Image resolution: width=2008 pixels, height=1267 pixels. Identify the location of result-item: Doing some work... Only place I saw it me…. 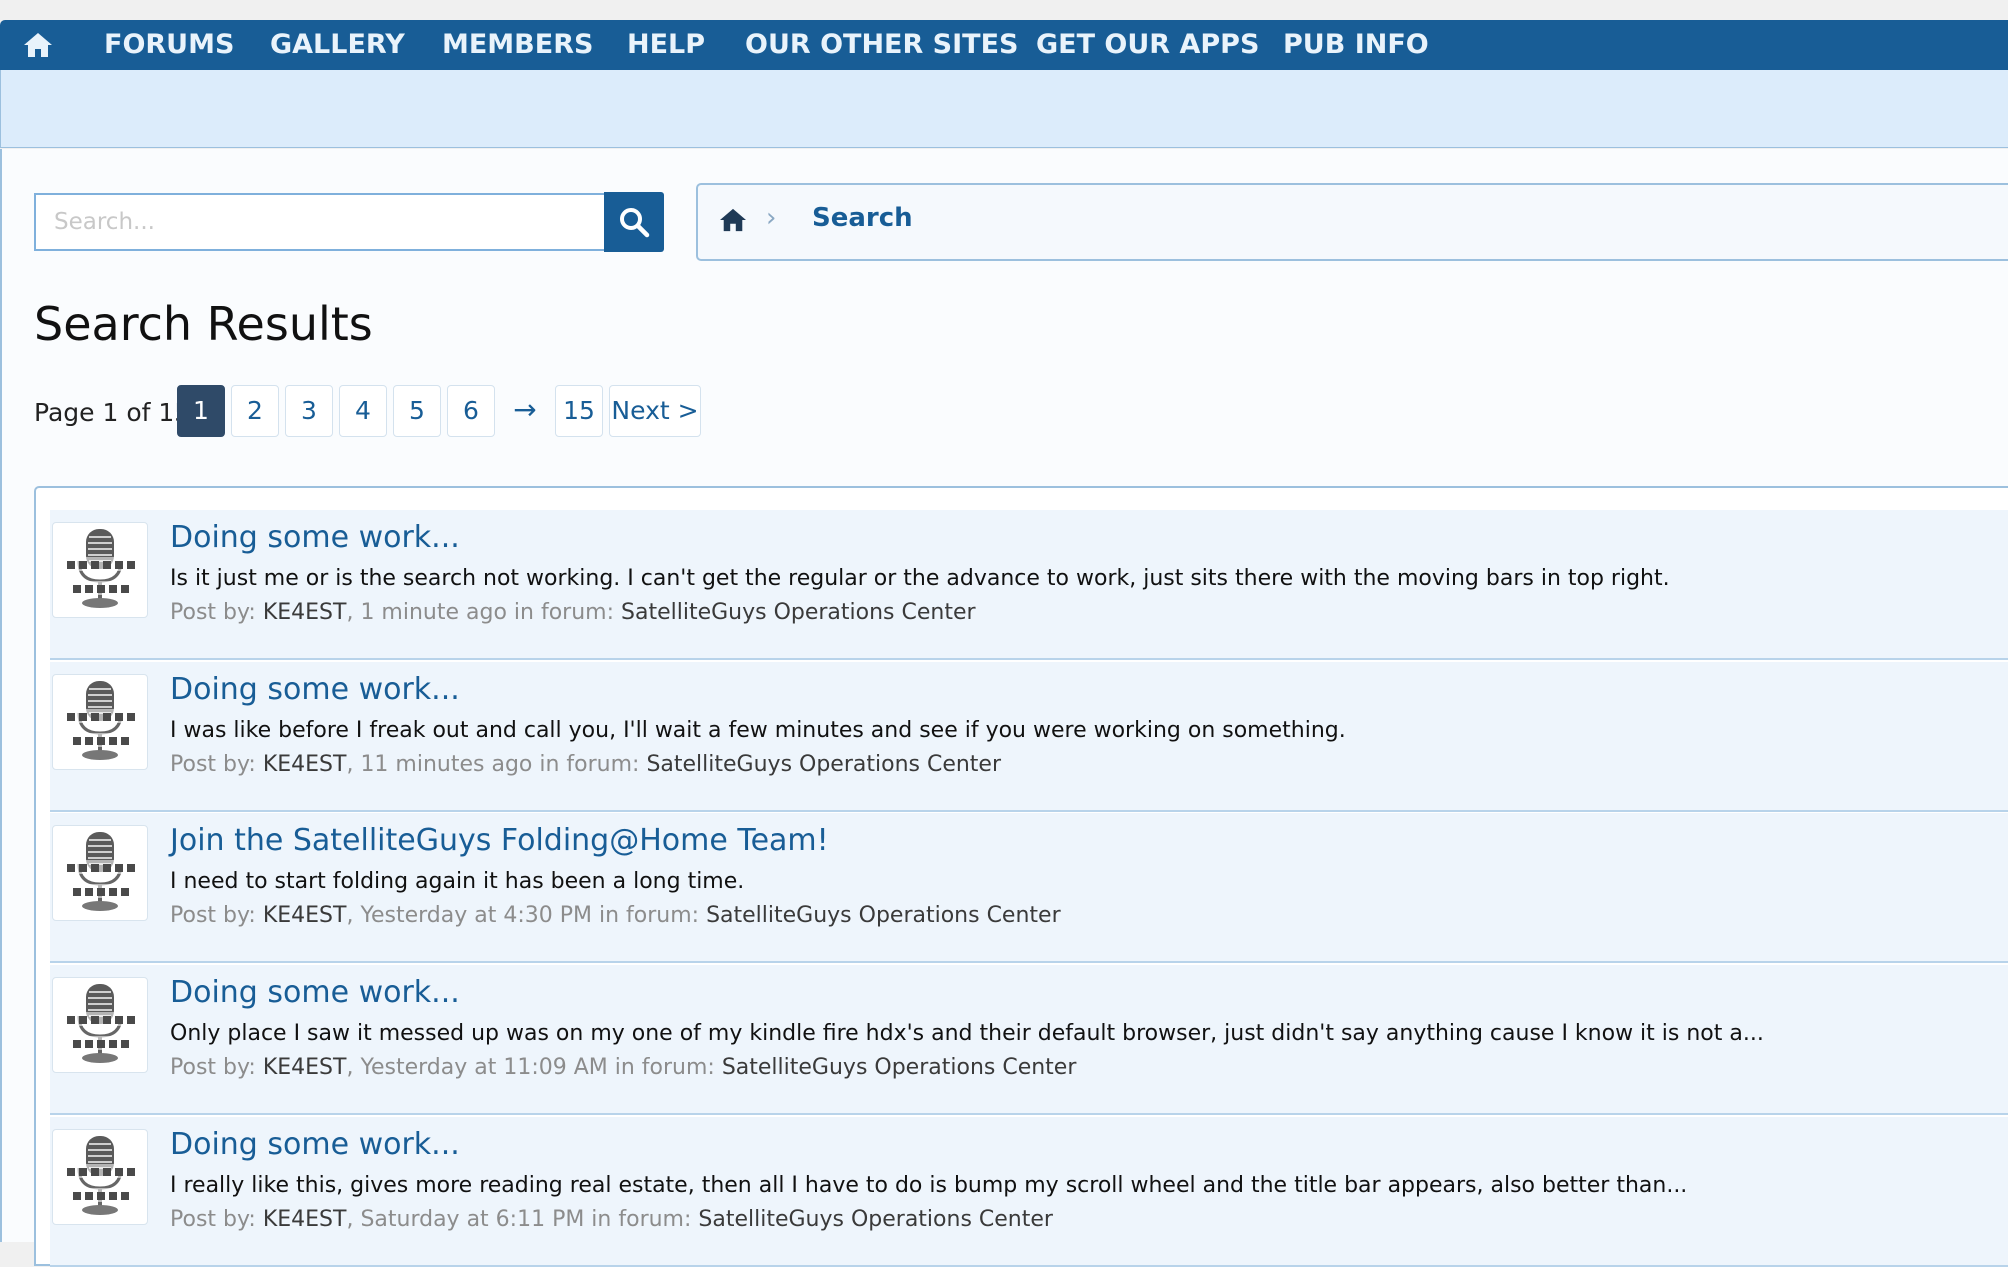
(1029, 1040).